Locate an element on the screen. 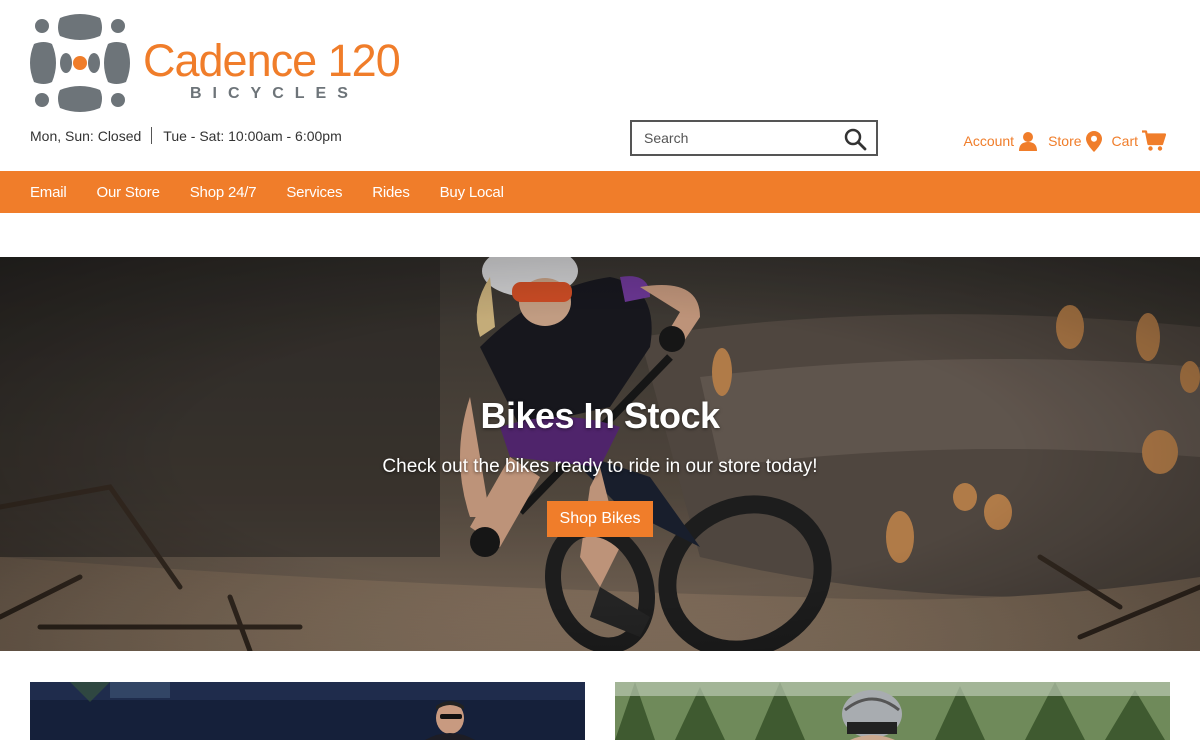 The height and width of the screenshot is (740, 1200). nav-item-our-store: Our Store is located at coordinates (128, 192).